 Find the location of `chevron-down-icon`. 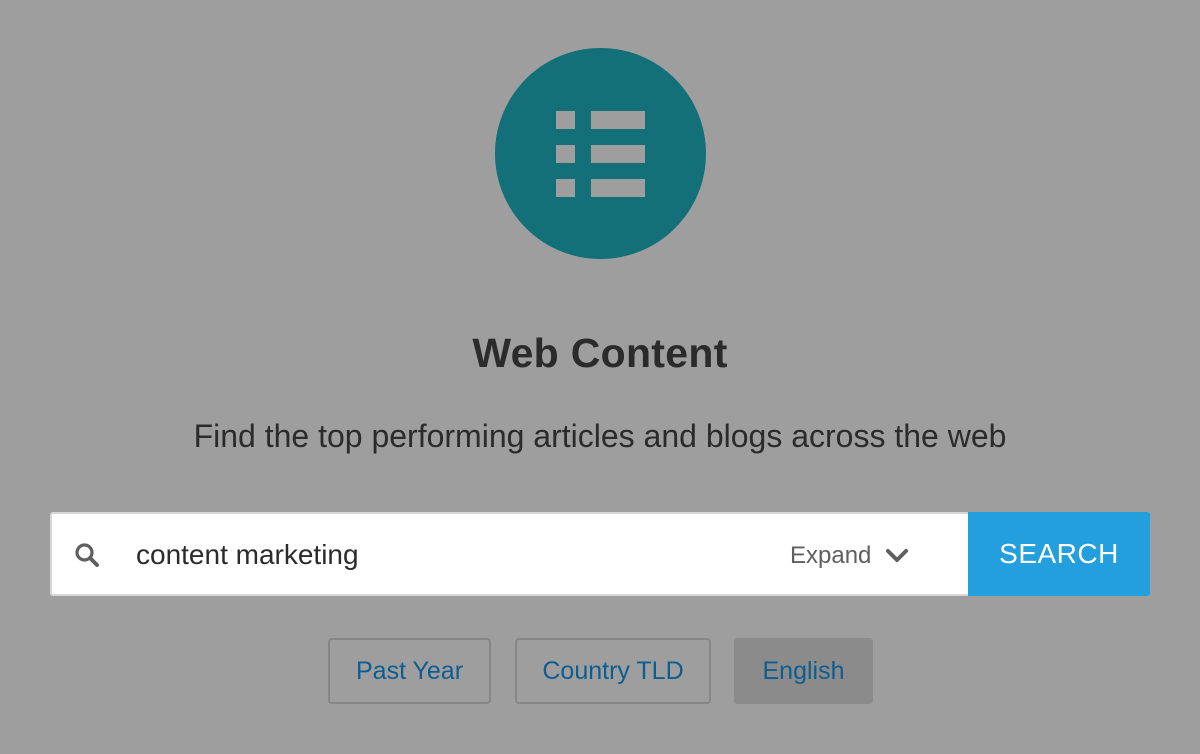

chevron-down-icon is located at coordinates (897, 555).